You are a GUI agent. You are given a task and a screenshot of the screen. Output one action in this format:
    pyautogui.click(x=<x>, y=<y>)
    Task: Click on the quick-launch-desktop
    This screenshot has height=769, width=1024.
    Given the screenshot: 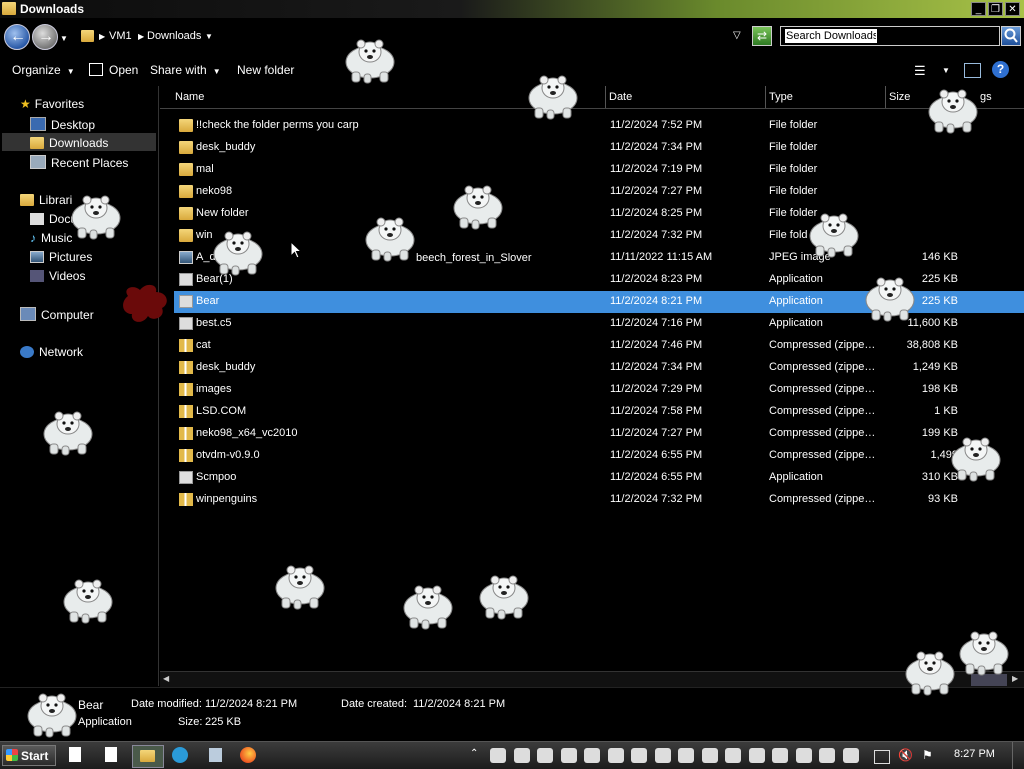 What is the action you would take?
    pyautogui.click(x=76, y=755)
    